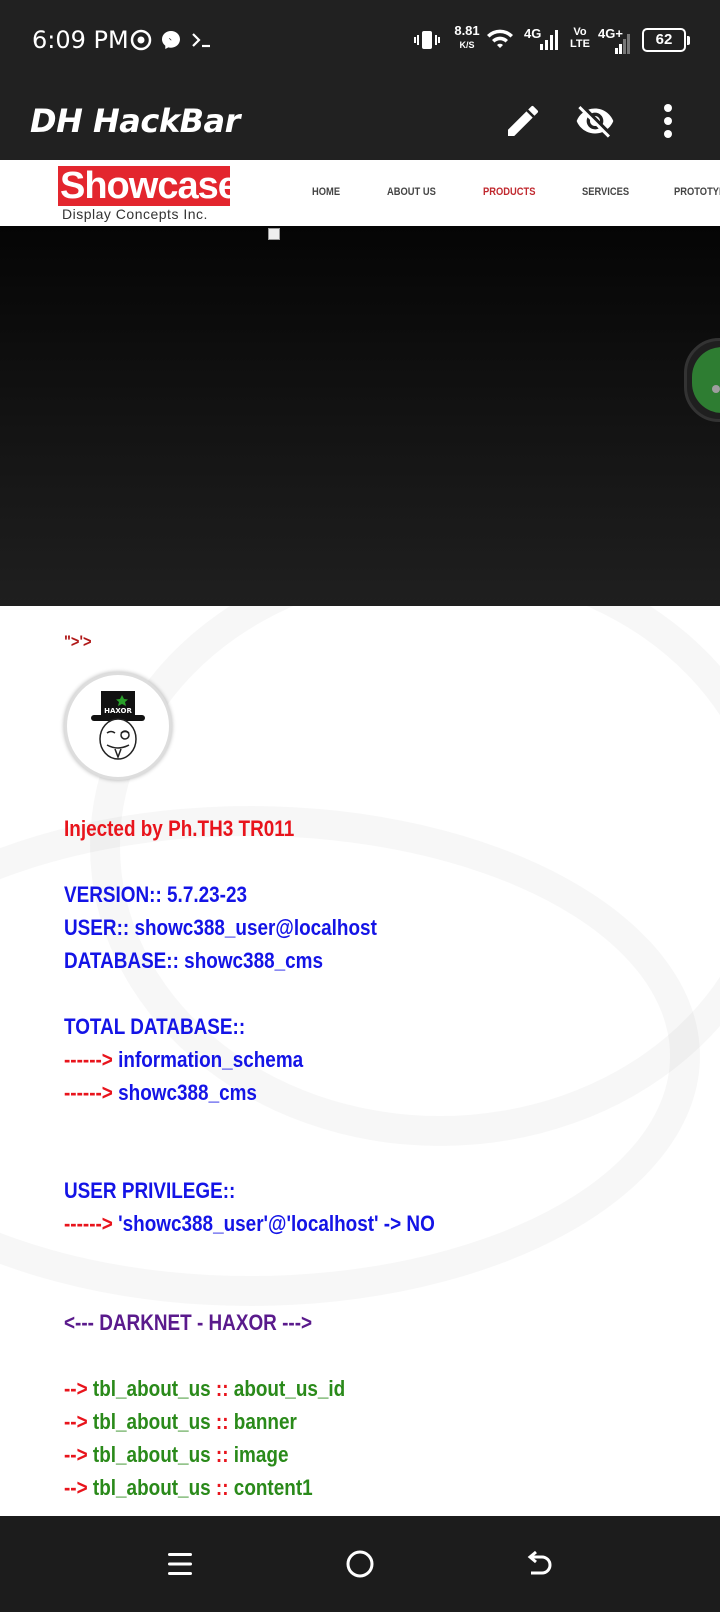 Image resolution: width=720 pixels, height=1612 pixels. I want to click on injection-banner: Injected by Ph.TH3 TR011, so click(179, 828).